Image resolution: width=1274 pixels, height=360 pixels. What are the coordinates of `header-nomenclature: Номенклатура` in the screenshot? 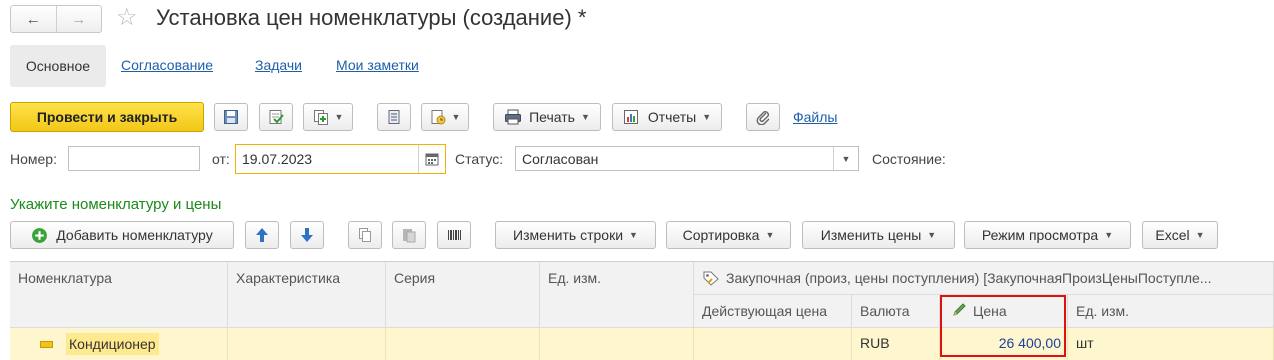 It's located at (119, 295).